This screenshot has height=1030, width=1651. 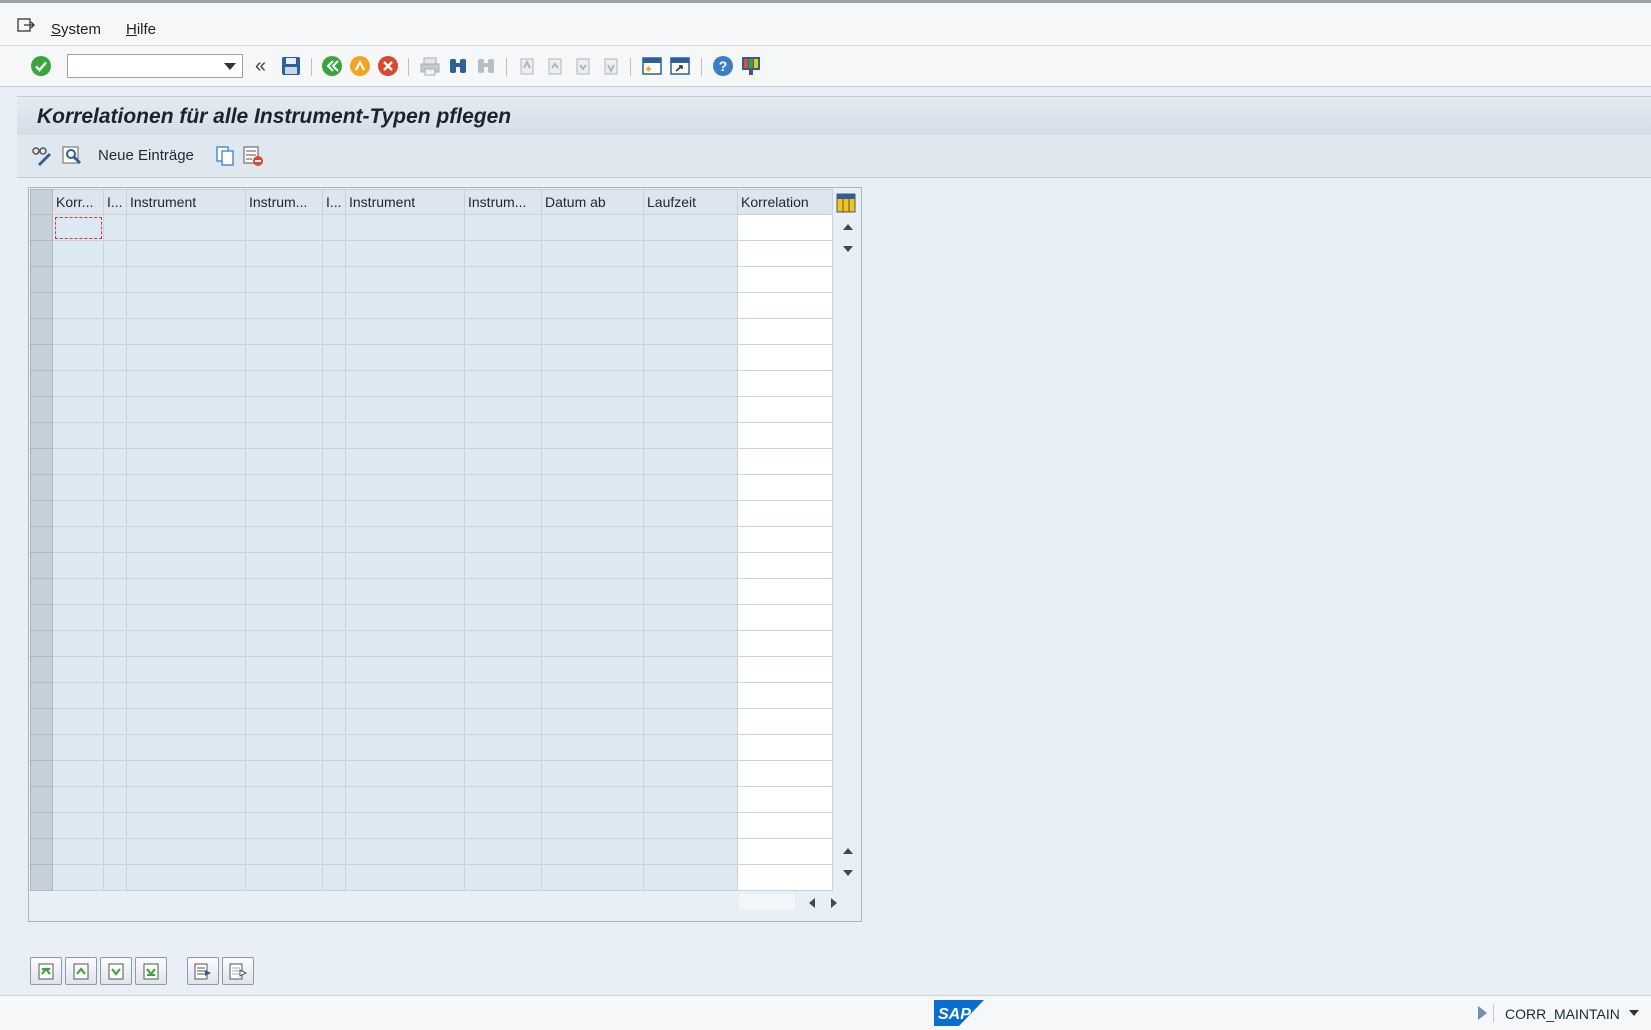 What do you see at coordinates (141, 29) in the screenshot?
I see `menu-item-hilfe: Hilfe` at bounding box center [141, 29].